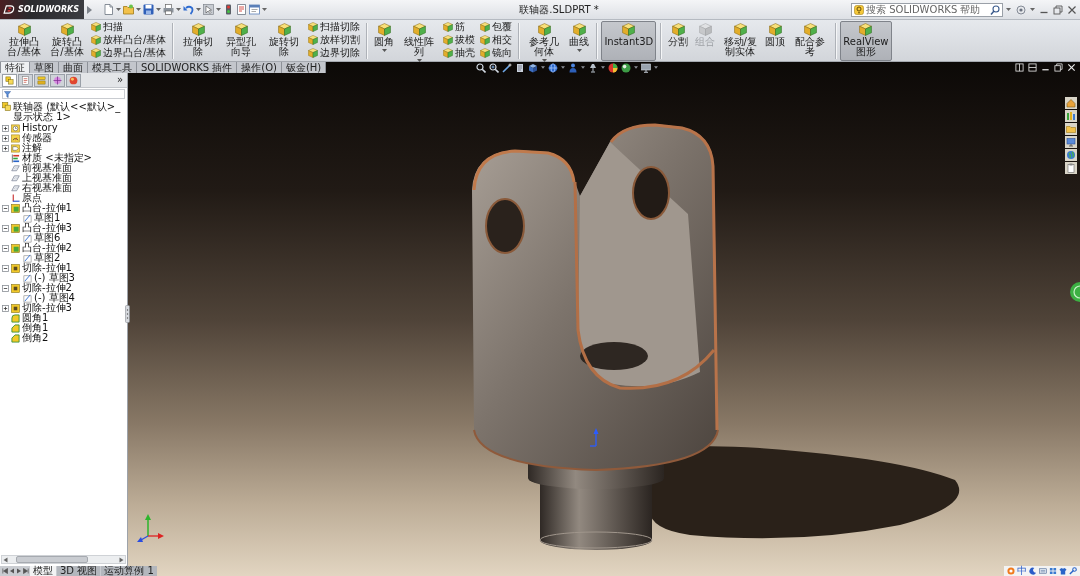 The width and height of the screenshot is (1080, 576). I want to click on ime-logo-icon, so click(1011, 571).